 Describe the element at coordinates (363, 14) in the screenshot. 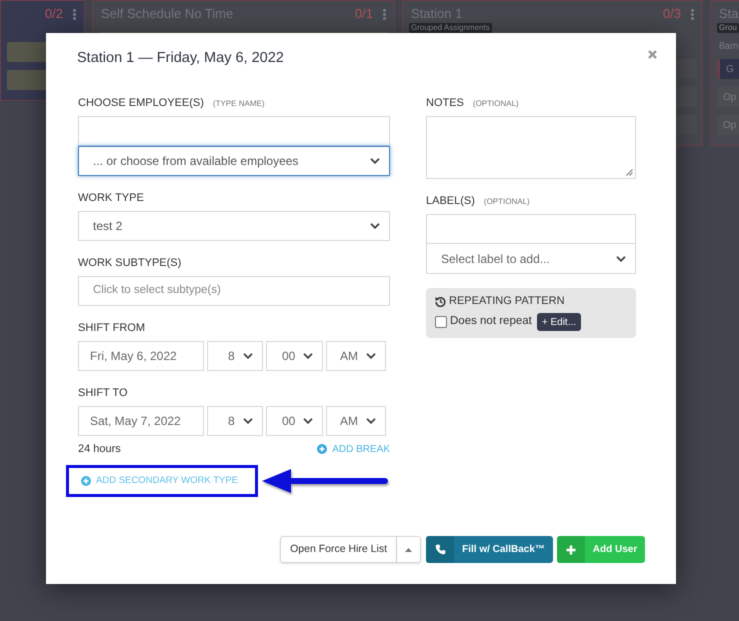

I see `shift-count: 0/1` at that location.